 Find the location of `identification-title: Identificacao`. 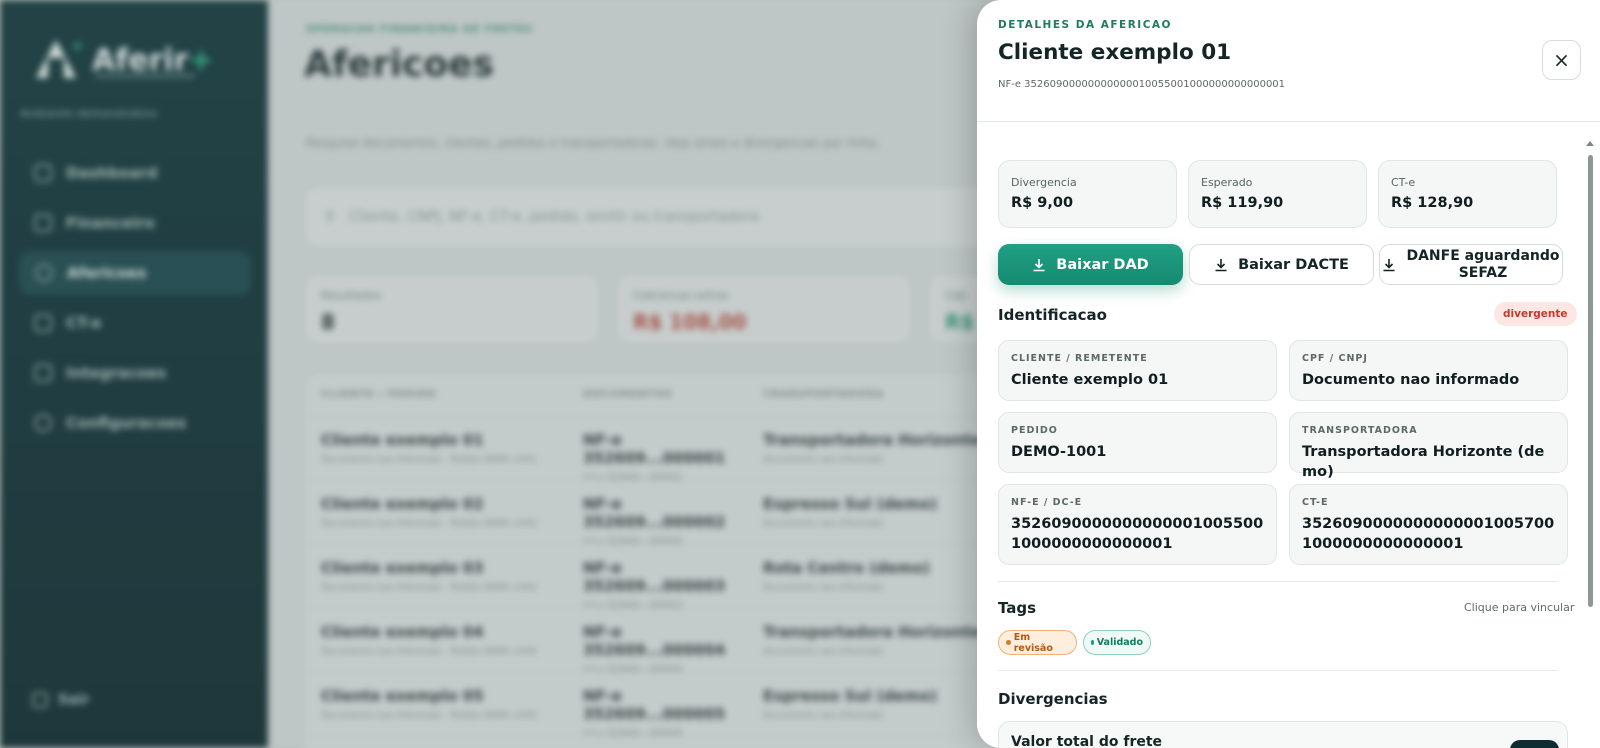

identification-title: Identificacao is located at coordinates (1052, 315).